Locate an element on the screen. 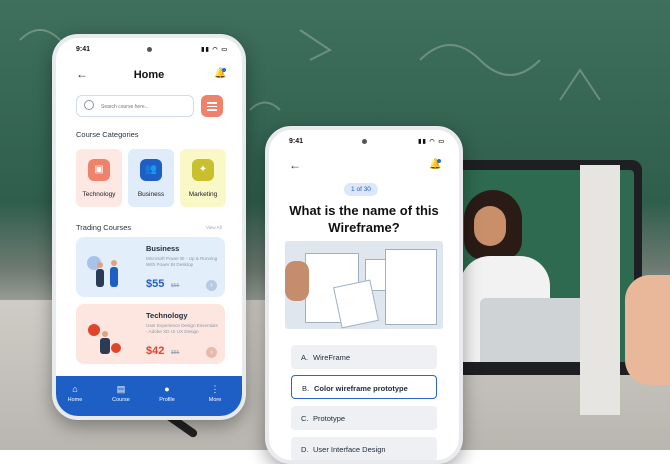  search-bar is located at coordinates (135, 106).